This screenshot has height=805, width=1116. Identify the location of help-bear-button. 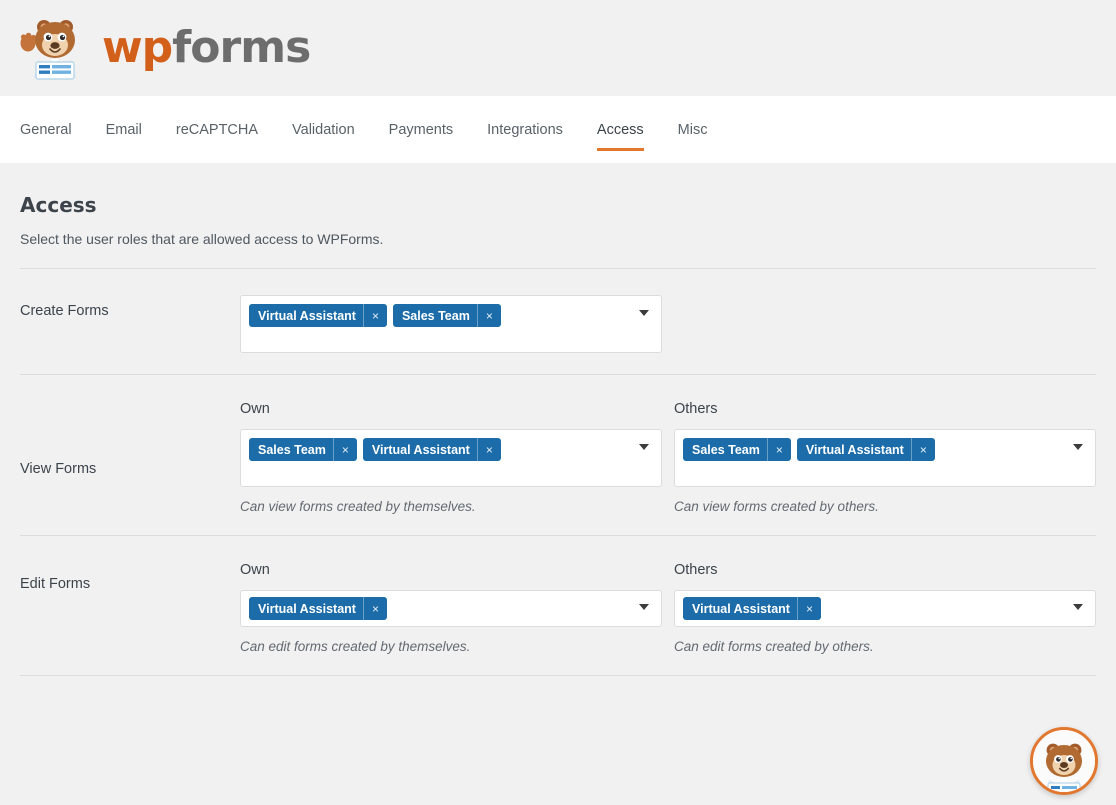
(1064, 761).